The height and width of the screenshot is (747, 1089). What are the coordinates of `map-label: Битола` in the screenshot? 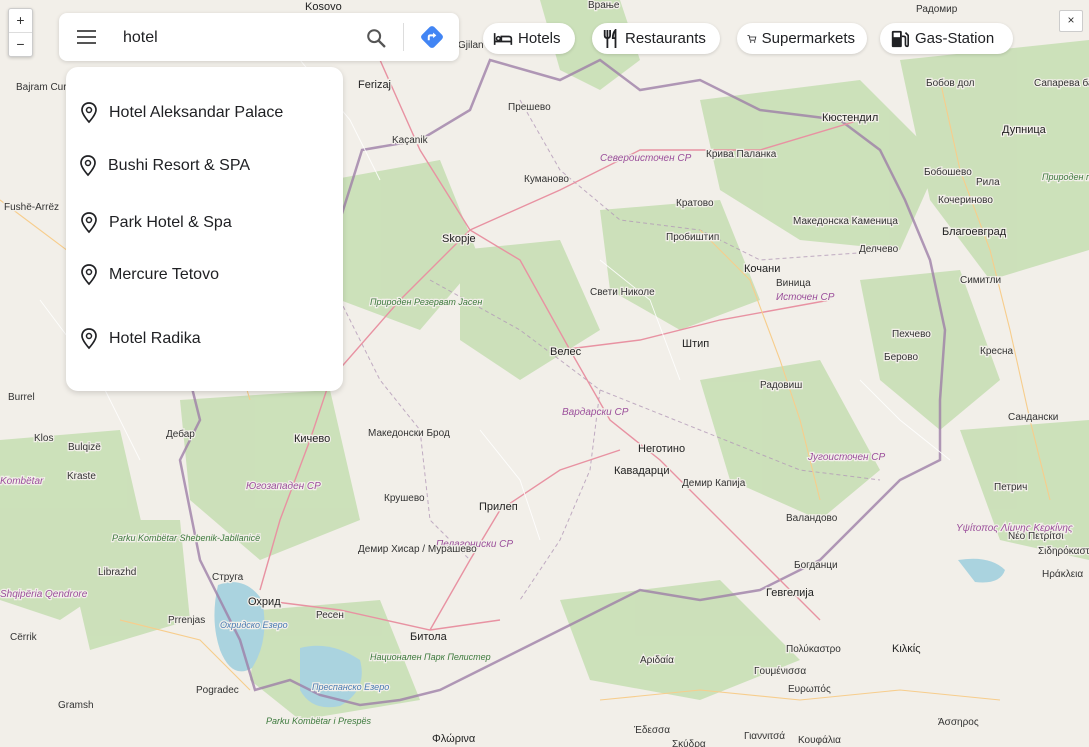 It's located at (429, 637).